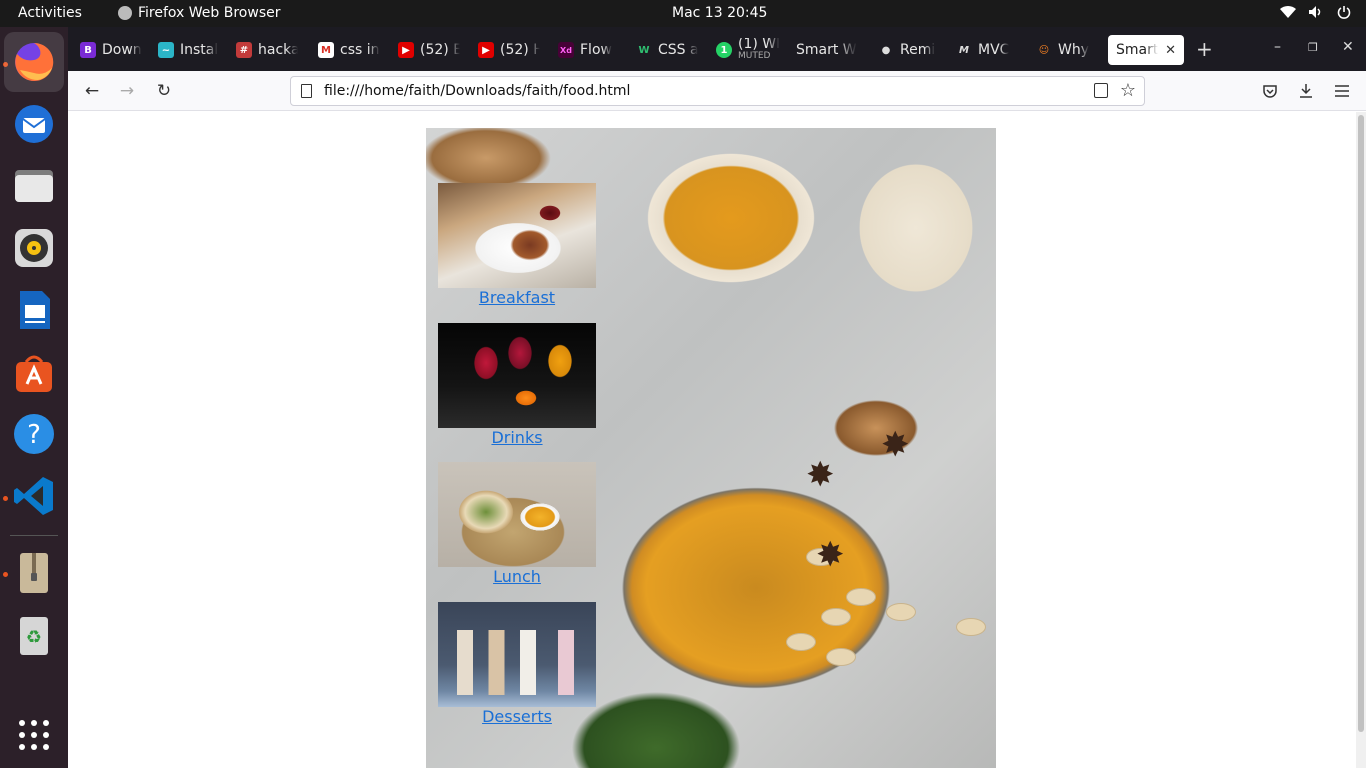 This screenshot has width=1366, height=768. What do you see at coordinates (34, 310) in the screenshot?
I see `libreoffice-writer-icon` at bounding box center [34, 310].